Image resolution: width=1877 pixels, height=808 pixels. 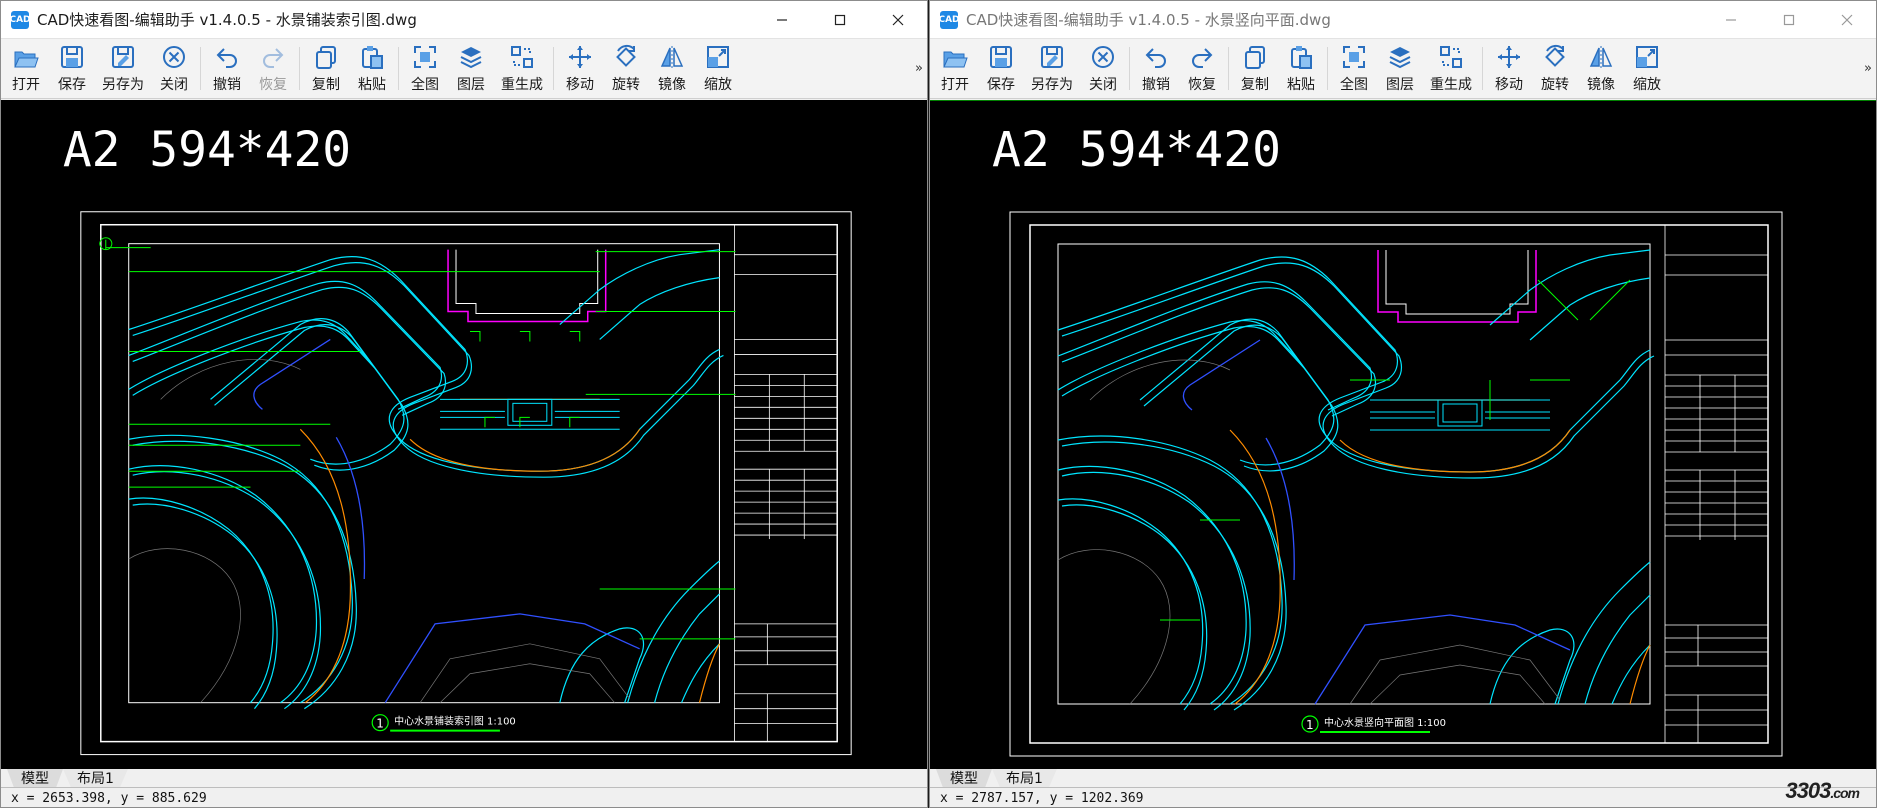 I want to click on edge-curves-orange, so click(x=509, y=551).